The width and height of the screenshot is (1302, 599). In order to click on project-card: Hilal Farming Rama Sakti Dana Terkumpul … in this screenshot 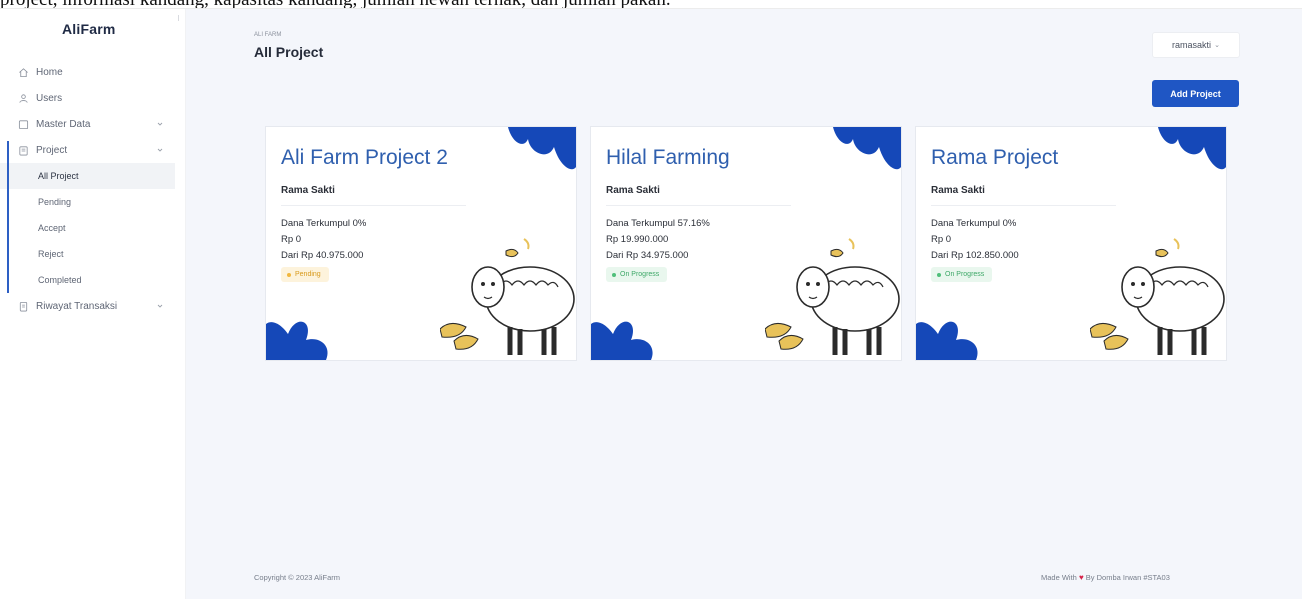, I will do `click(746, 243)`.